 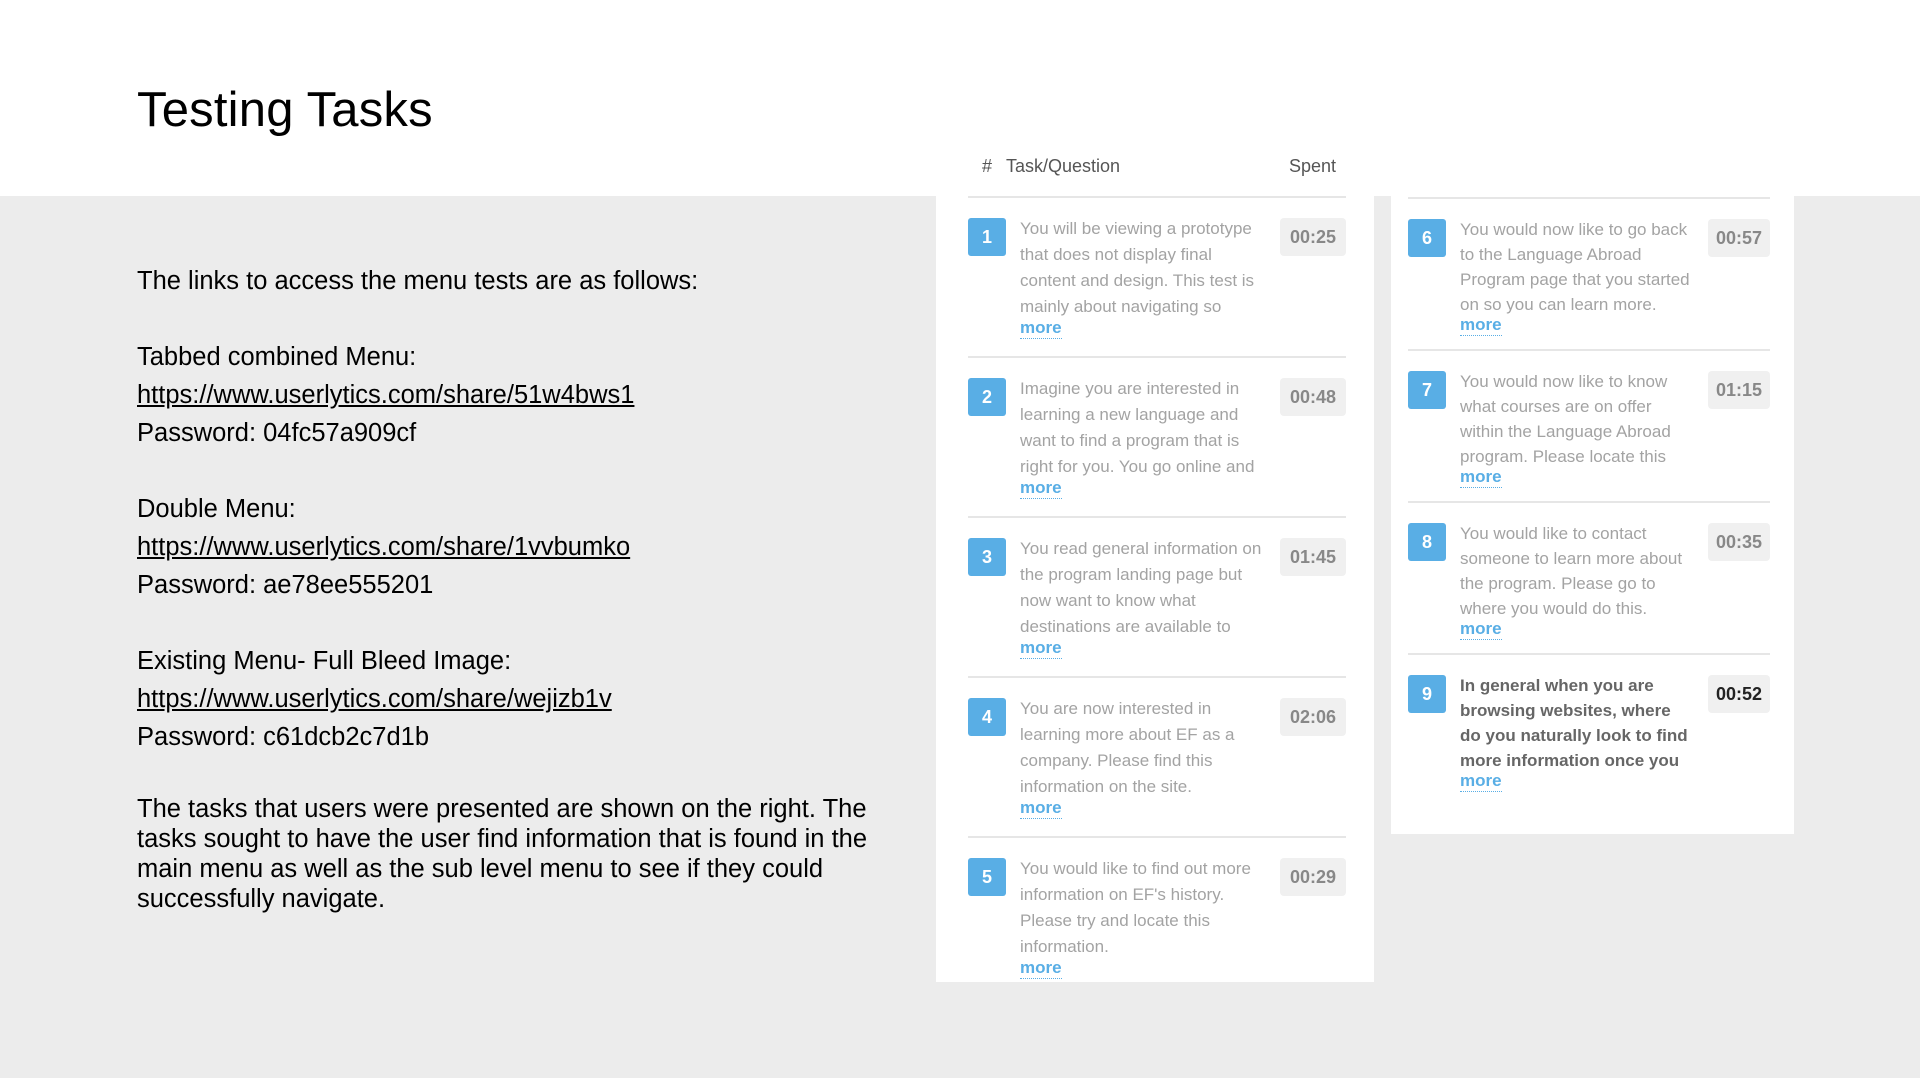 I want to click on time-spent-badge: 00:25, so click(x=1313, y=237).